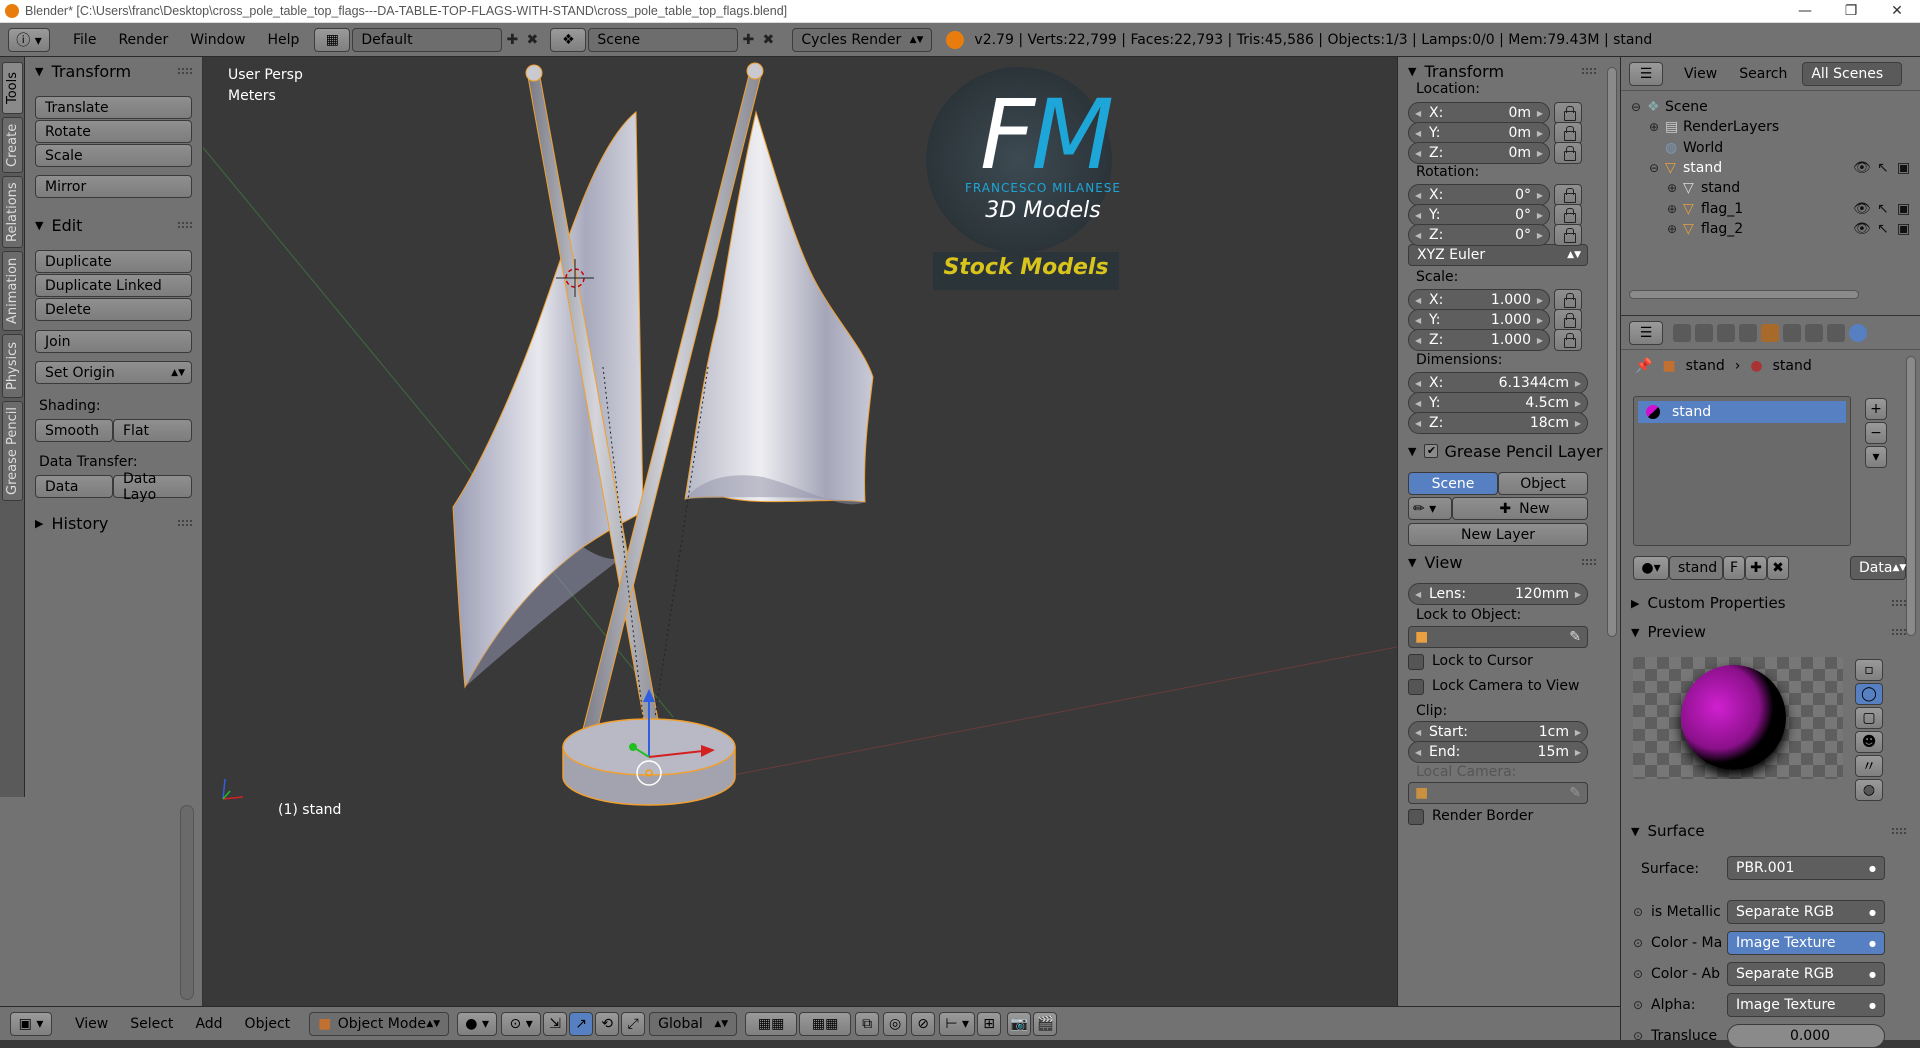 This screenshot has height=1048, width=1920. I want to click on tab-grease-pencil: Grease Pencil, so click(12, 451).